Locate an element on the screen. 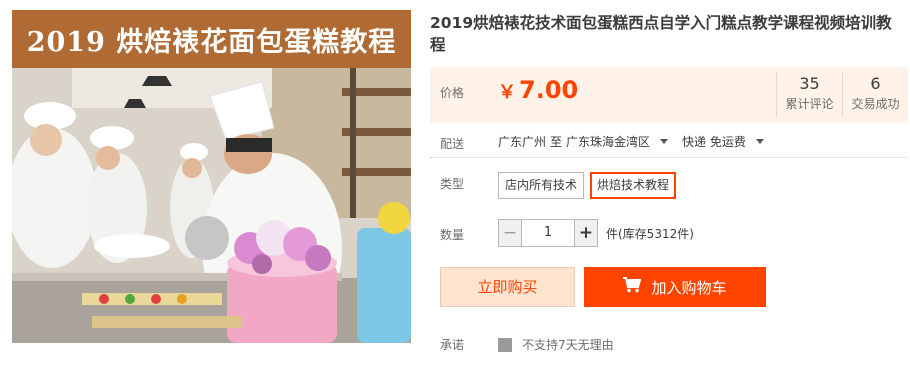 The height and width of the screenshot is (367, 910). shipping-label: 配送 is located at coordinates (452, 144).